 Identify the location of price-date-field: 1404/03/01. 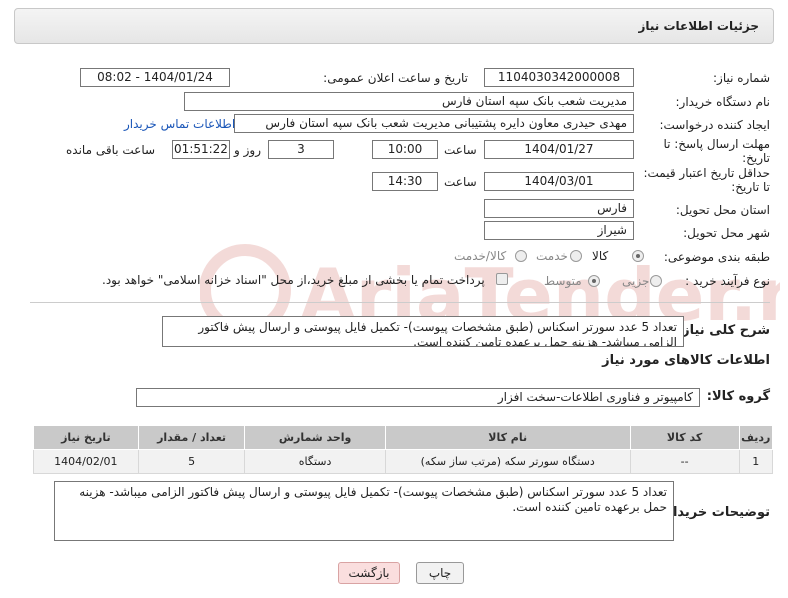
(559, 181).